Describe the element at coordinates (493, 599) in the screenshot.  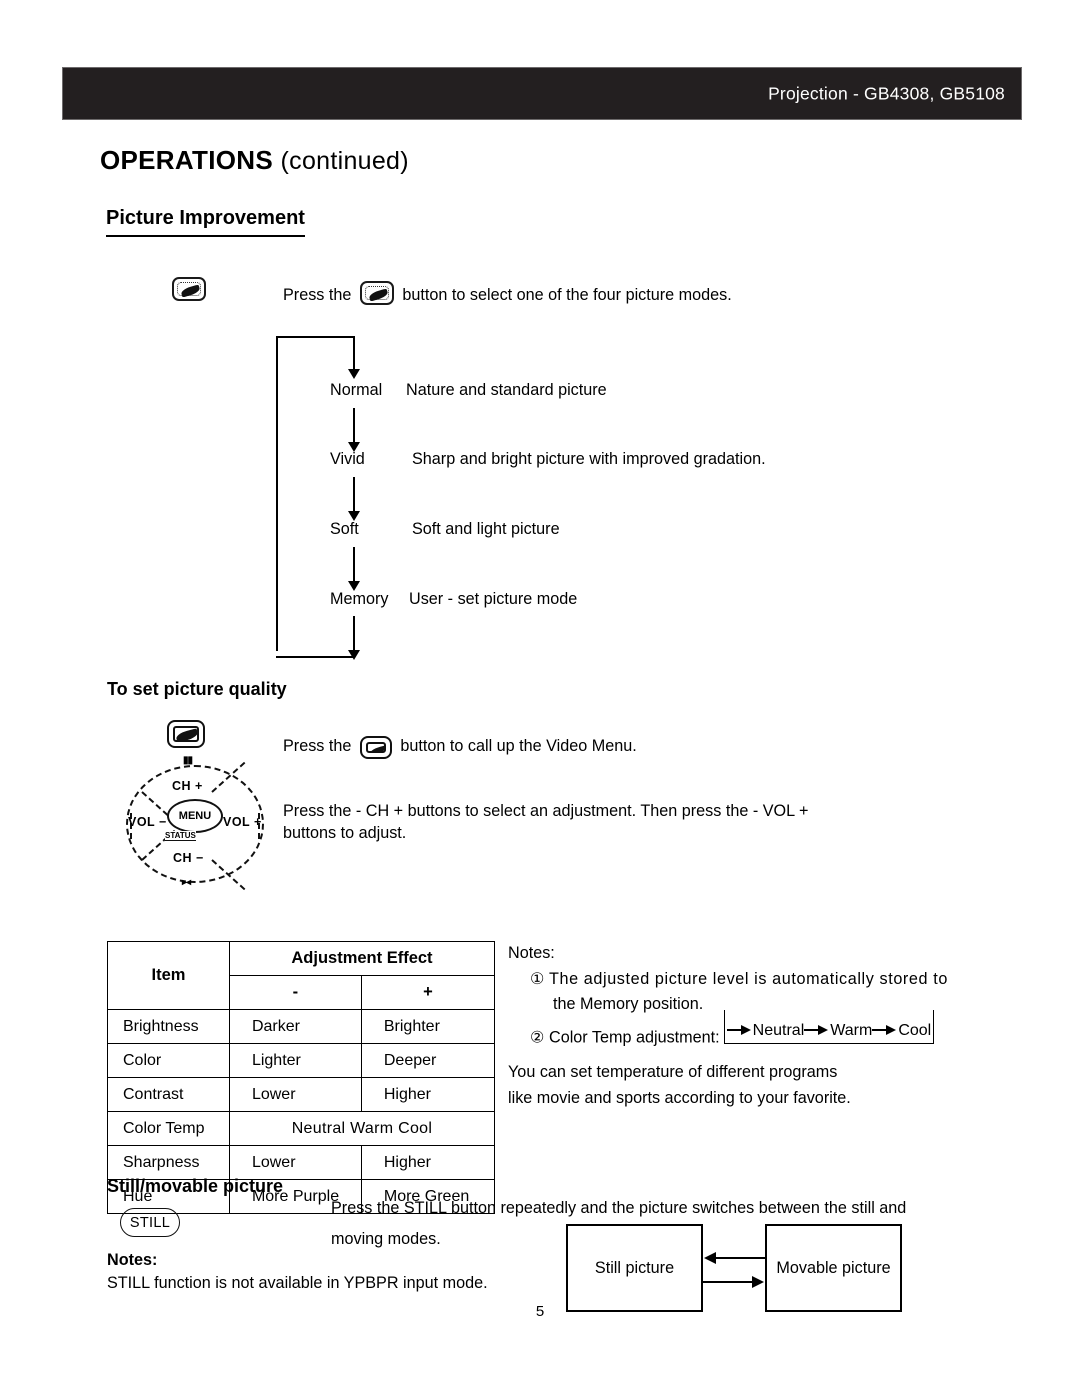
I see `flow-item-memory-desc: User - set picture mode` at that location.